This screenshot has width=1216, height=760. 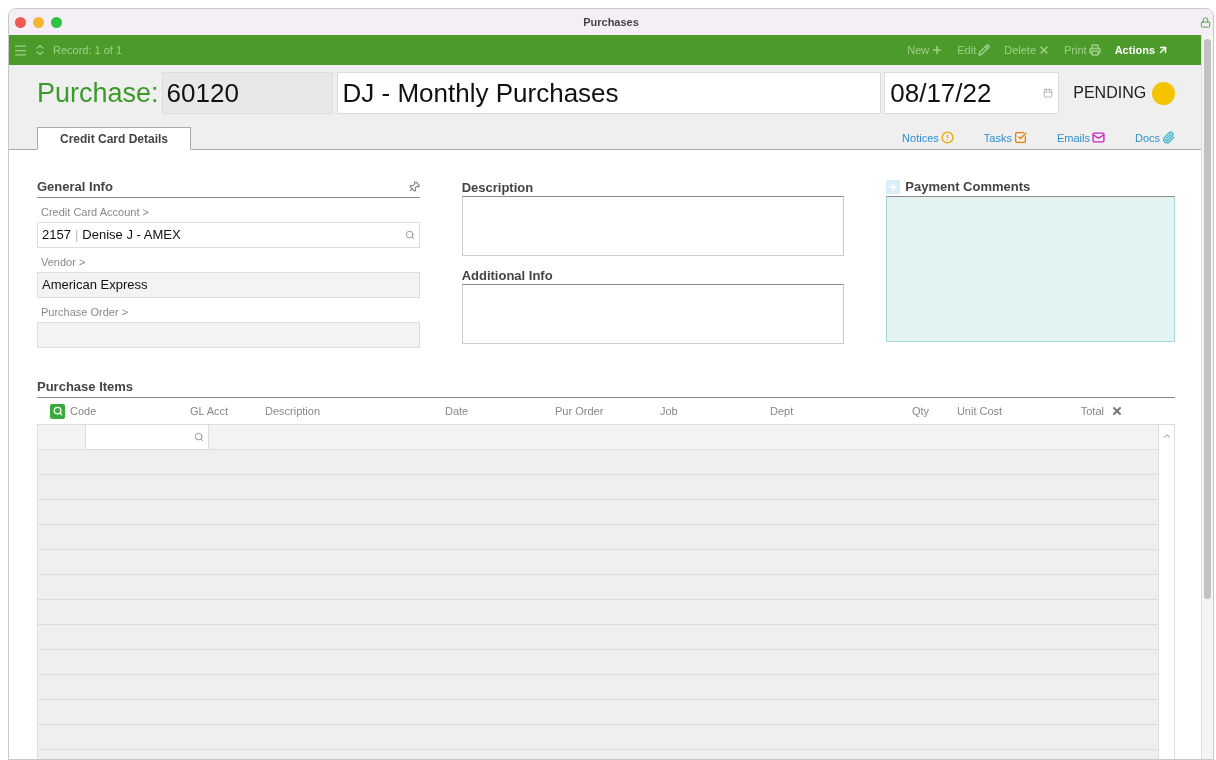 What do you see at coordinates (1098, 138) in the screenshot?
I see `envelope-icon` at bounding box center [1098, 138].